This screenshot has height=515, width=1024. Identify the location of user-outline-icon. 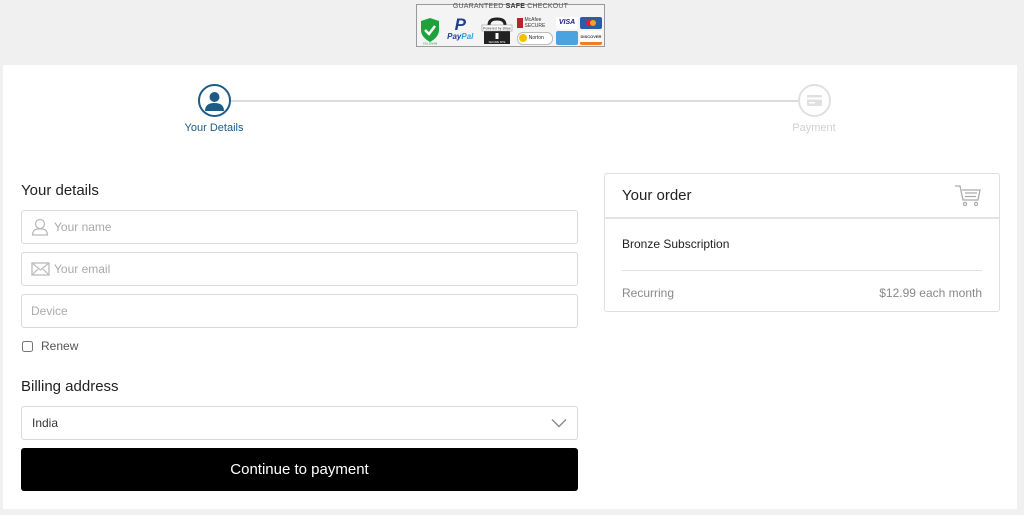
(40, 227).